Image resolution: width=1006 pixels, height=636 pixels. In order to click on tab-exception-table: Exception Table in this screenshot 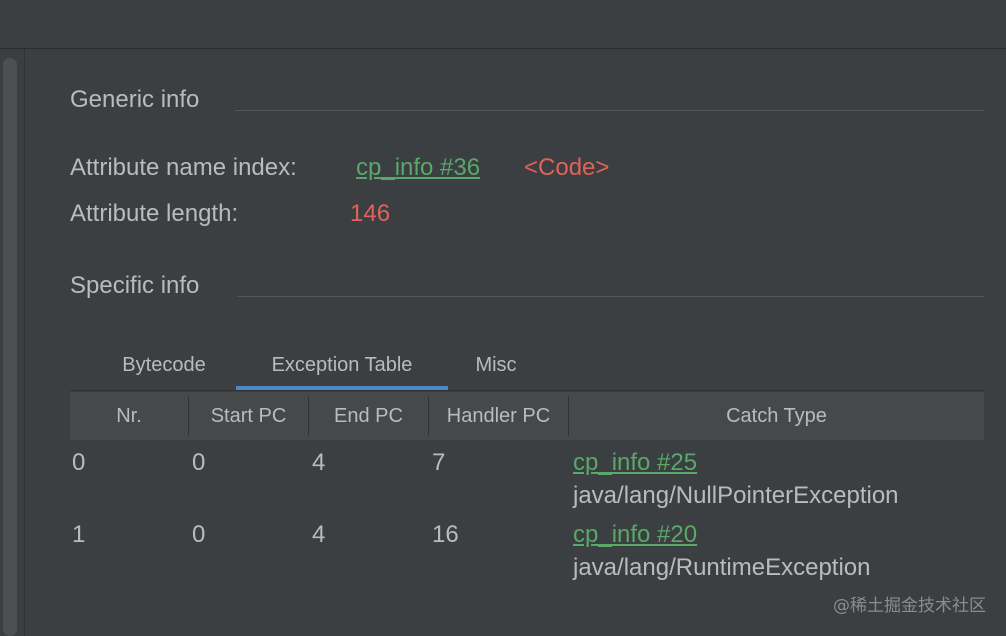, I will do `click(342, 367)`.